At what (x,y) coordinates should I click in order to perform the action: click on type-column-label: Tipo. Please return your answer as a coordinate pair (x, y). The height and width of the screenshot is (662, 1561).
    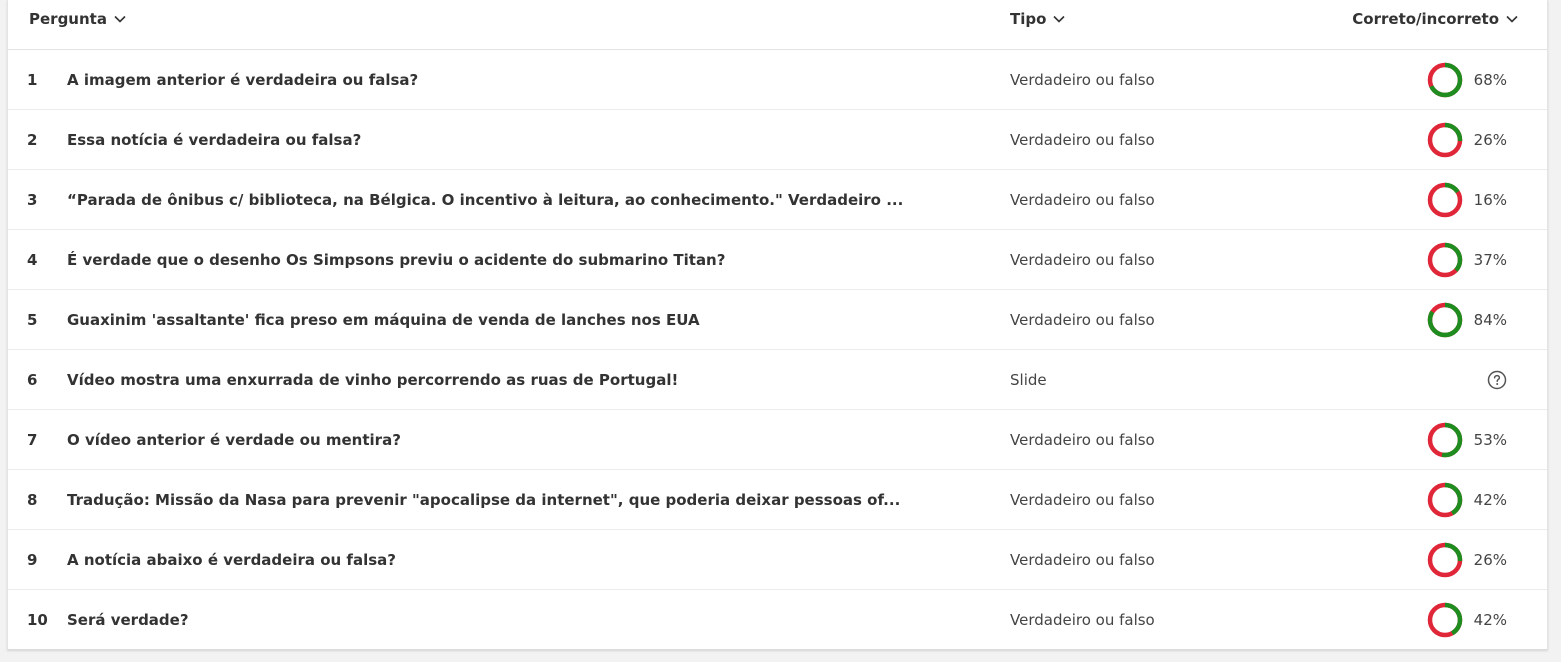
    Looking at the image, I should click on (1028, 18).